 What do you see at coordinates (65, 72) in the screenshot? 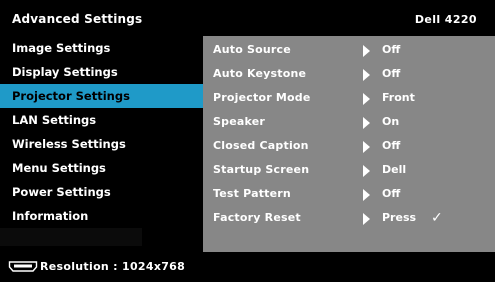
I see `sidebar-item-label: Display Settings` at bounding box center [65, 72].